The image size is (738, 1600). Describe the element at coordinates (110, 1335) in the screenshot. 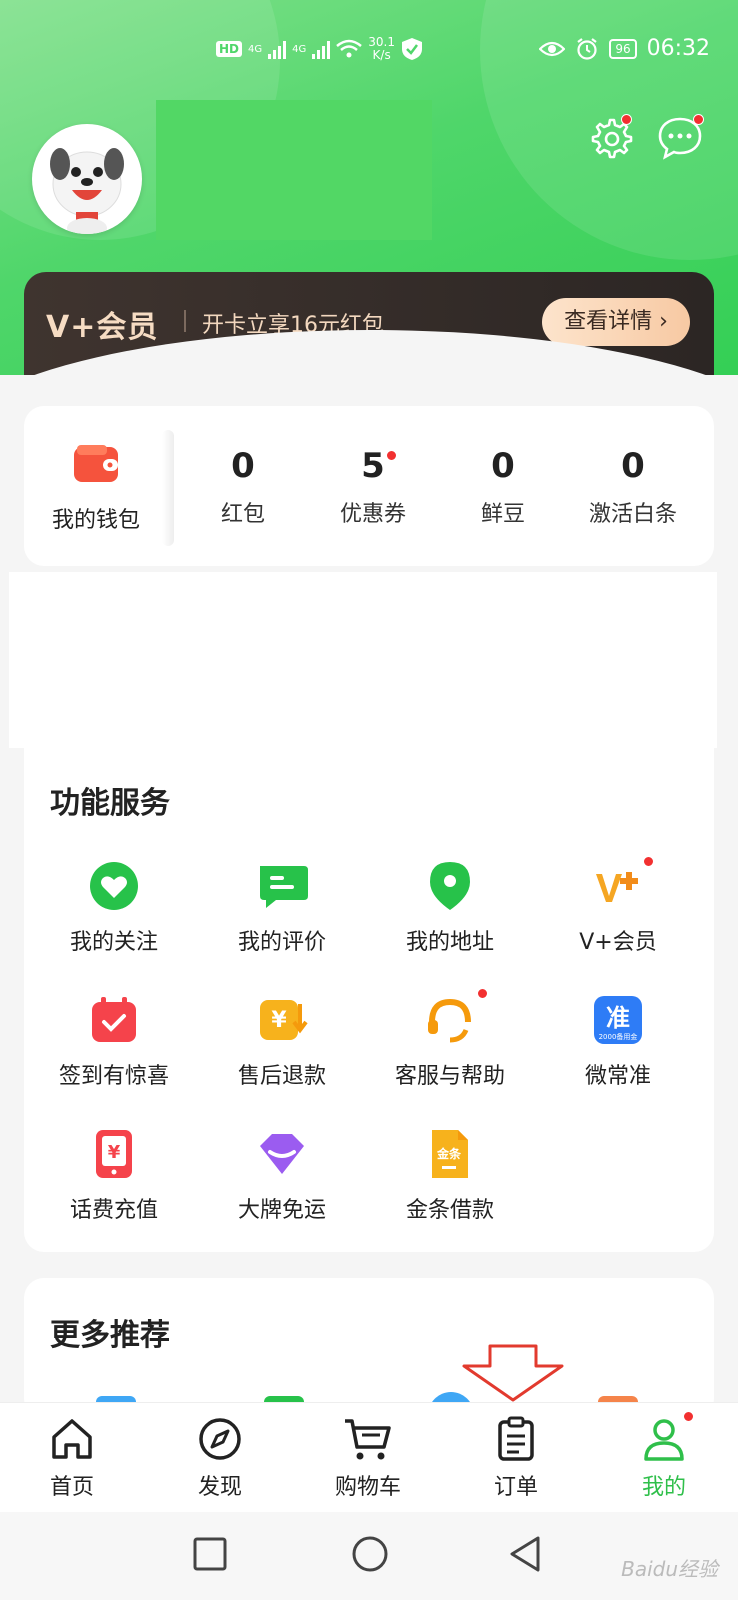

I see `section-title: 更多推荐` at that location.